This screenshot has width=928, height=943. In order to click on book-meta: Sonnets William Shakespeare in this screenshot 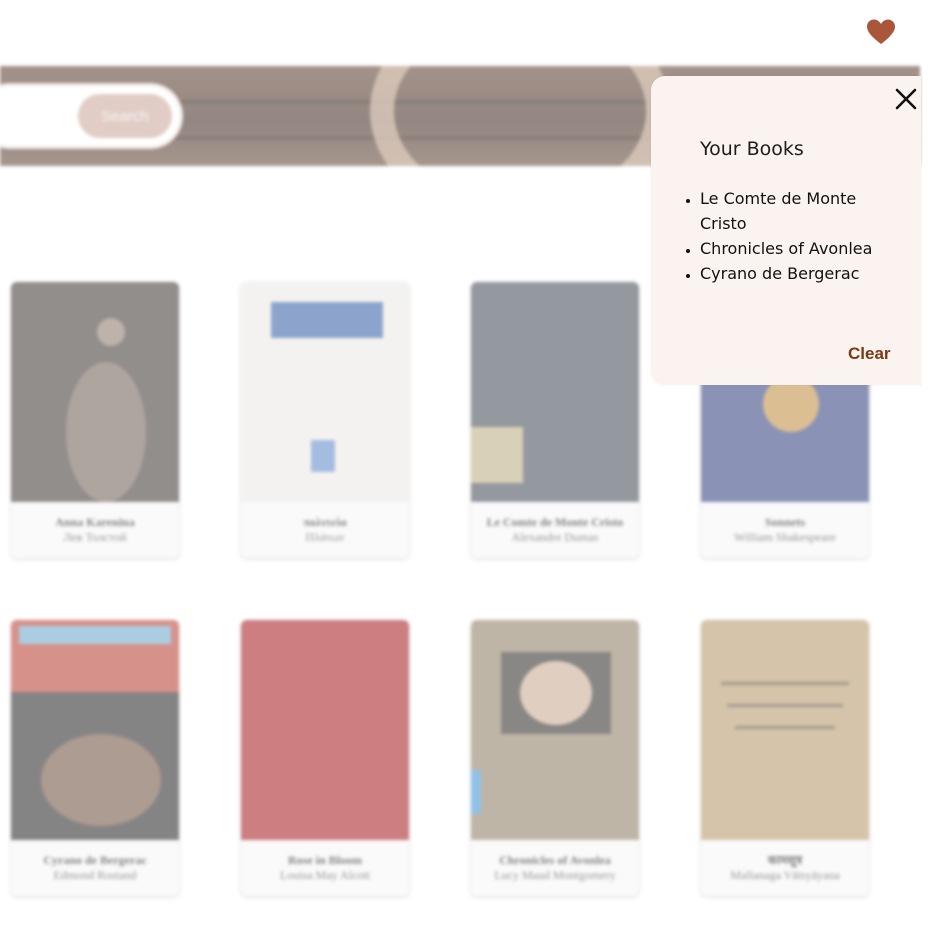, I will do `click(785, 530)`.